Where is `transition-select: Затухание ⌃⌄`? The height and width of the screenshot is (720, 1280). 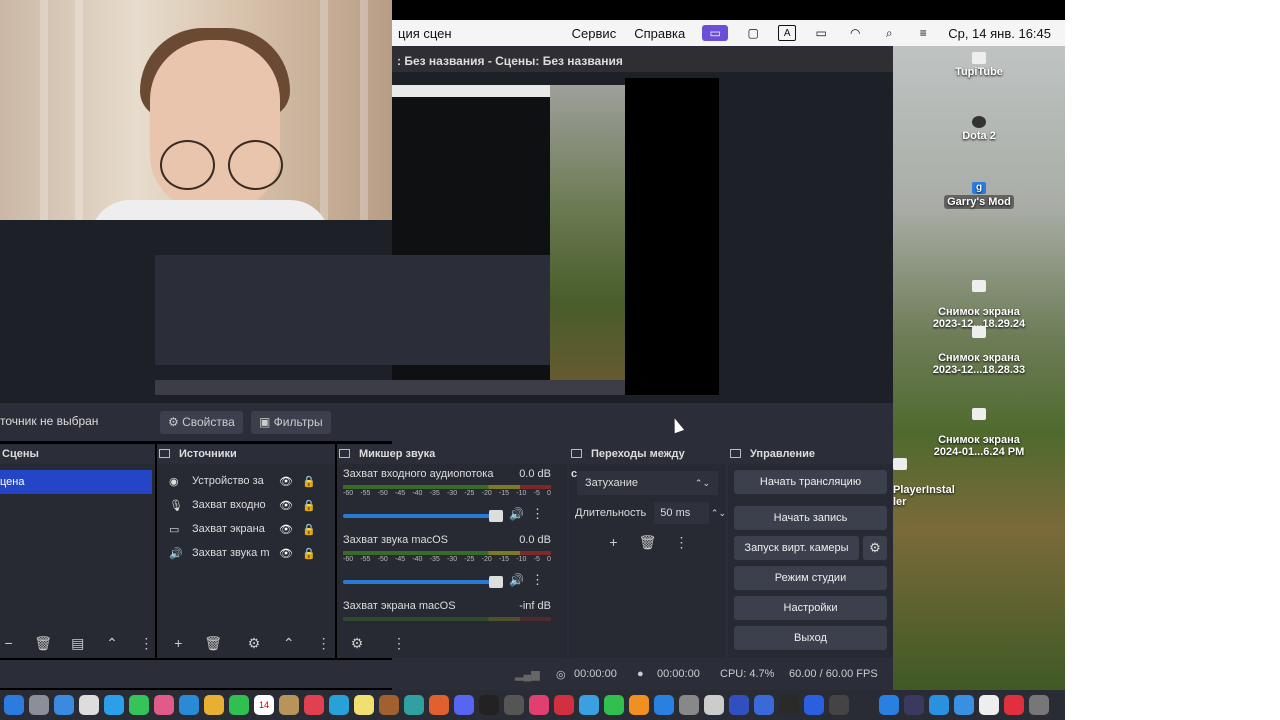
transition-select: Затухание ⌃⌄ is located at coordinates (647, 483).